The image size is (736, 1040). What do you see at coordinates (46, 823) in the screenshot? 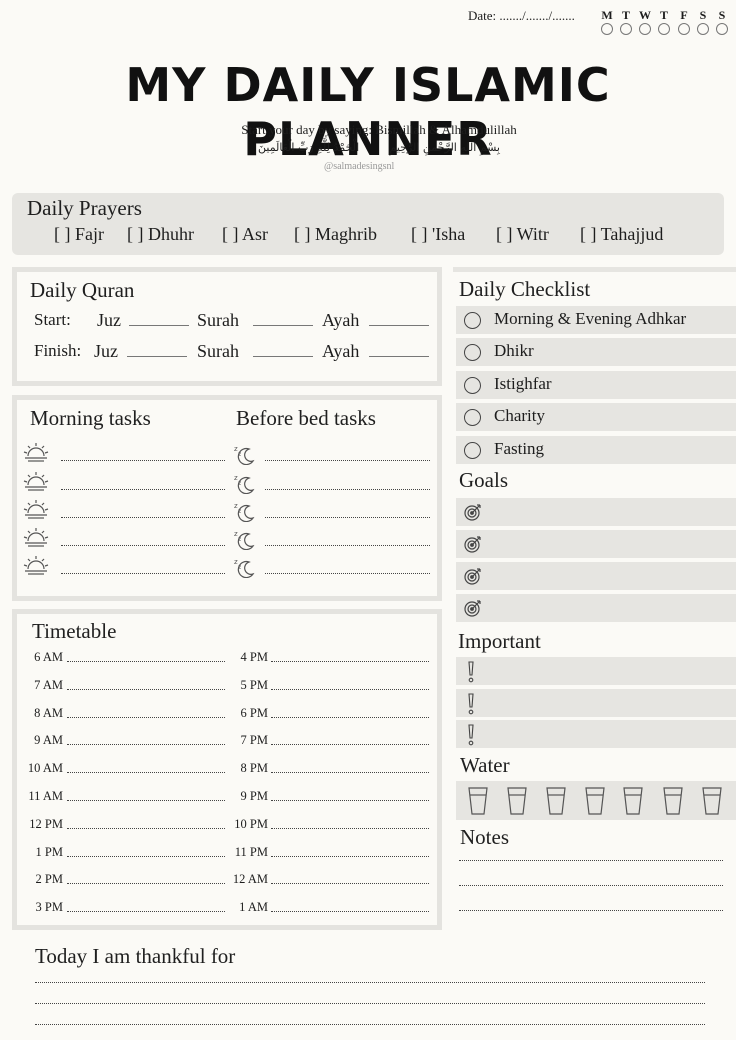
I see `time-label-left: 12 PM` at bounding box center [46, 823].